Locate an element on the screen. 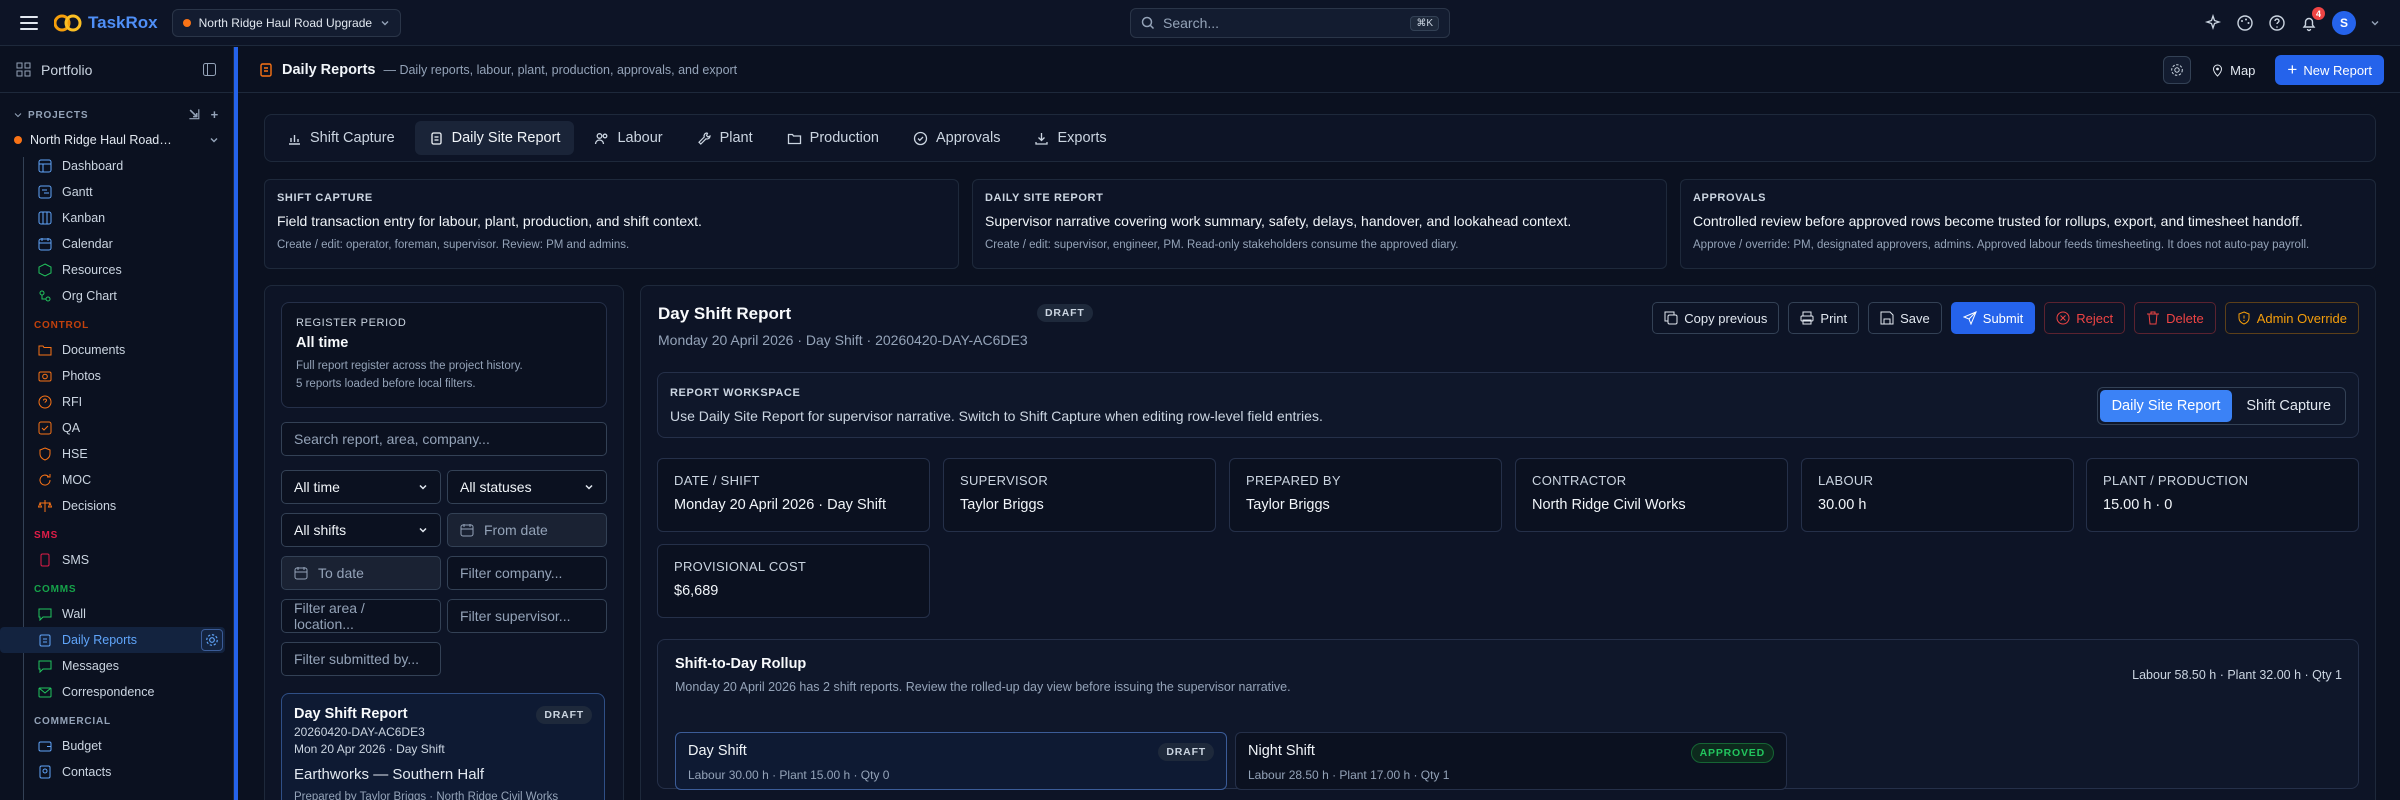 Image resolution: width=2400 pixels, height=800 pixels. admin-override-label: Admin Override is located at coordinates (2301, 318).